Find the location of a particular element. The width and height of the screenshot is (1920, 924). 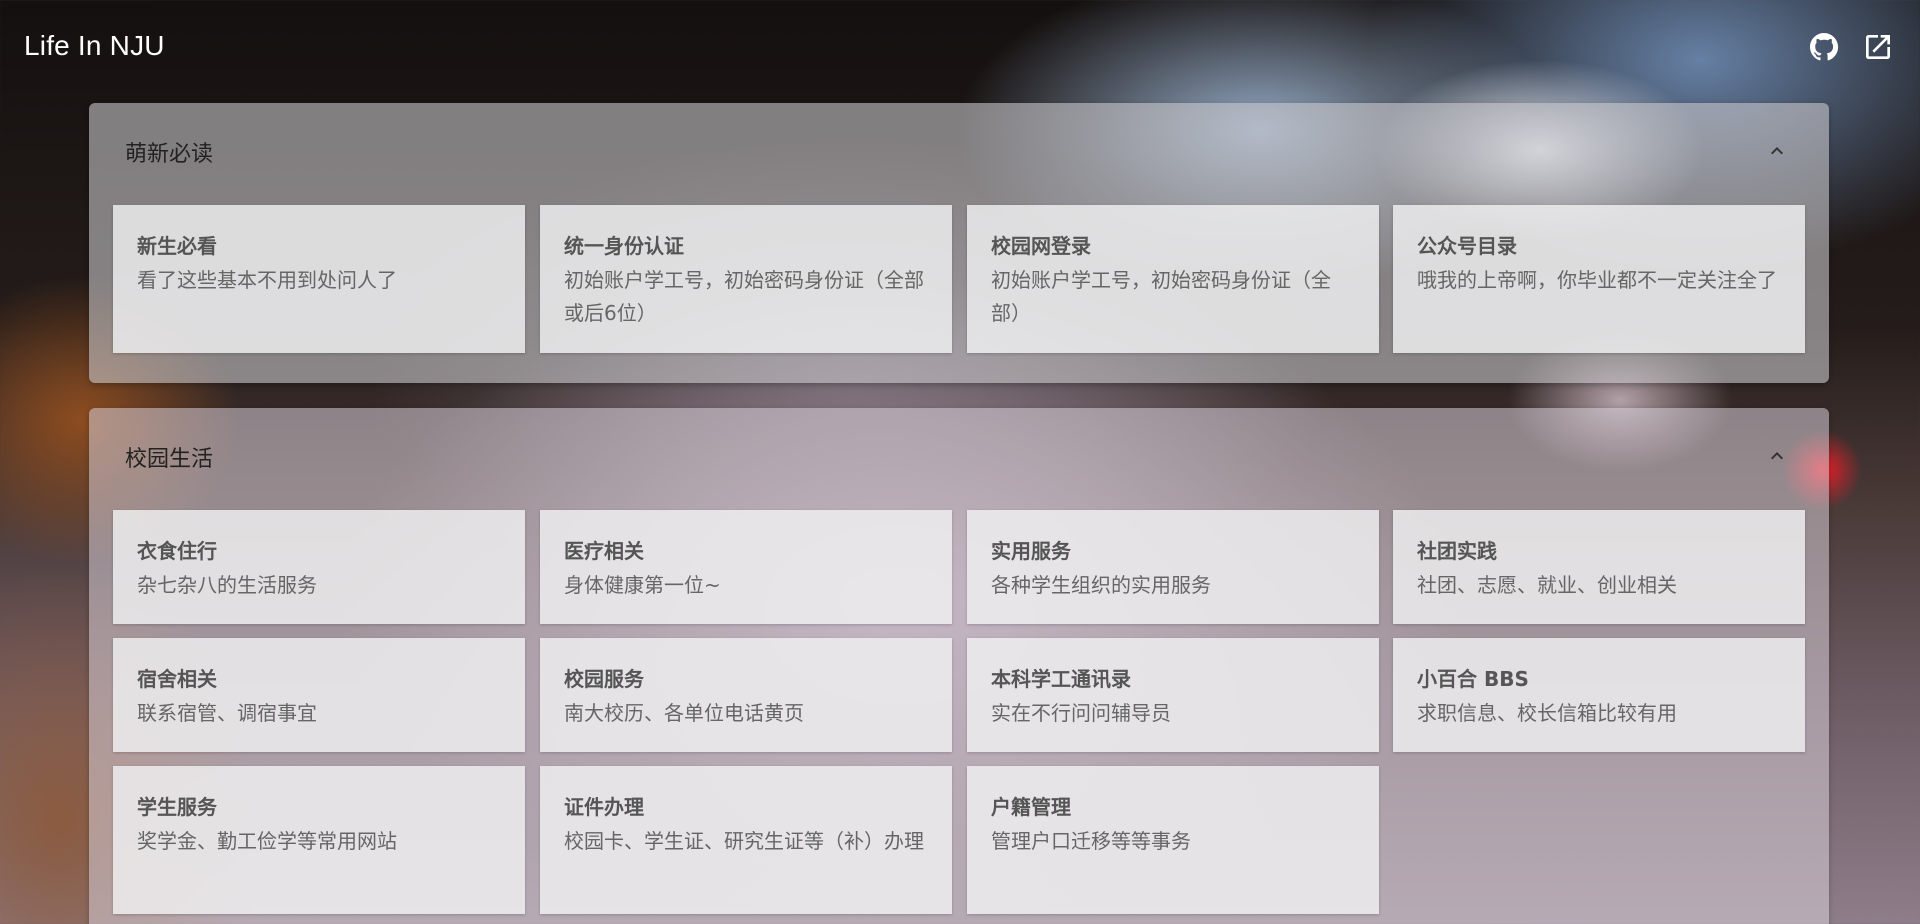

external-link-icon is located at coordinates (1878, 47).